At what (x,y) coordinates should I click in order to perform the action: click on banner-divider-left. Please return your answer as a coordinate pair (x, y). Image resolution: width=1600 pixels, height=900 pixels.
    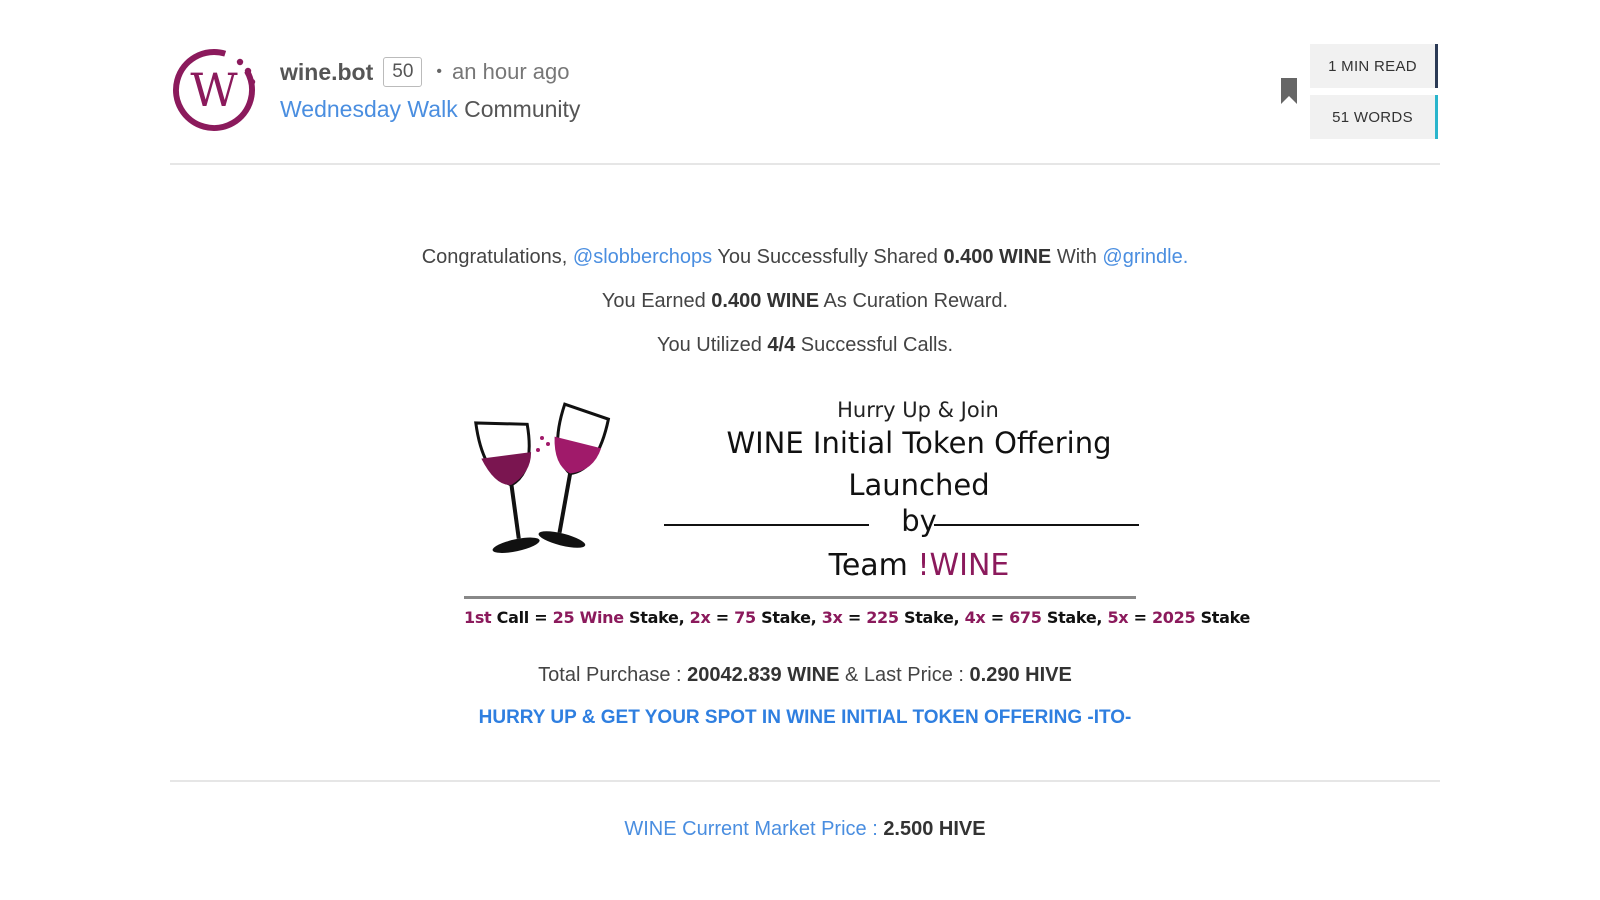
    Looking at the image, I should click on (766, 525).